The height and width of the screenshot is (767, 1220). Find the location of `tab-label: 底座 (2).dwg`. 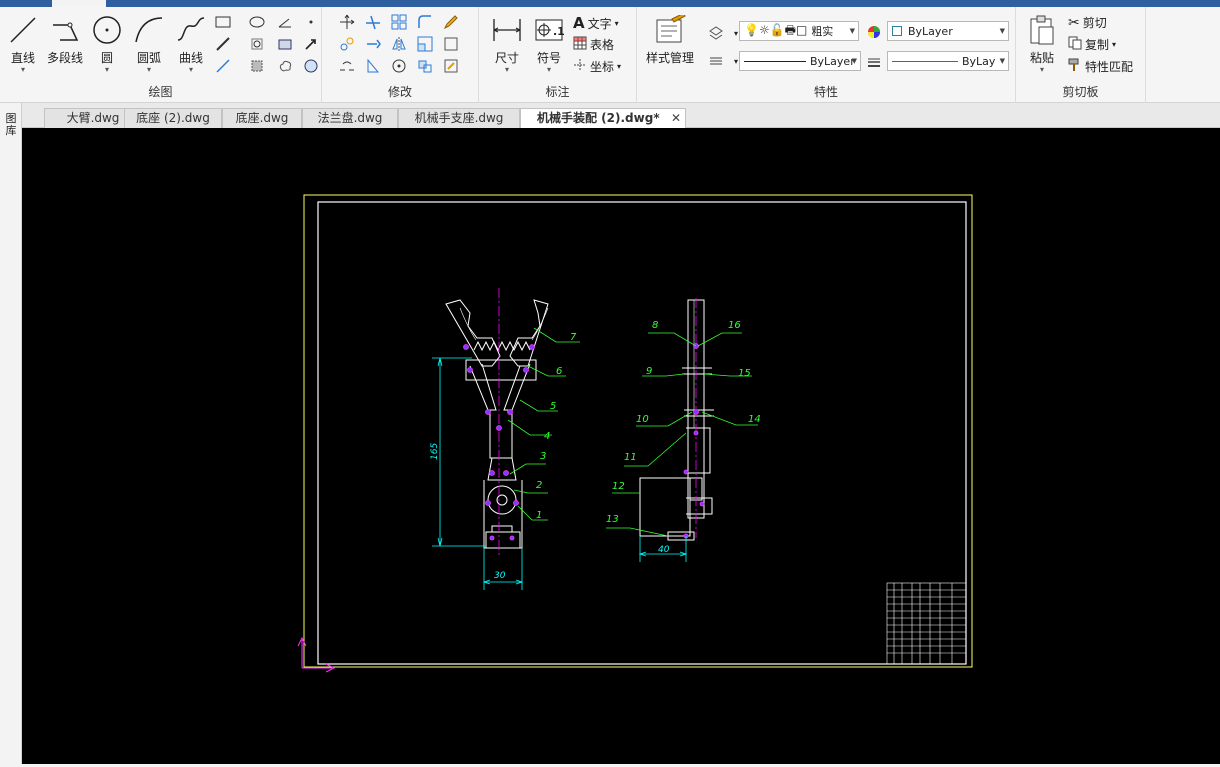

tab-label: 底座 (2).dwg is located at coordinates (173, 118).